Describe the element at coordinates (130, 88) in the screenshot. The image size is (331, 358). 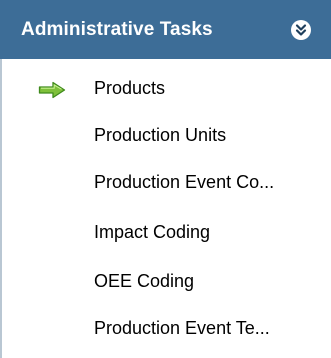
I see `task-item-label: Products` at that location.